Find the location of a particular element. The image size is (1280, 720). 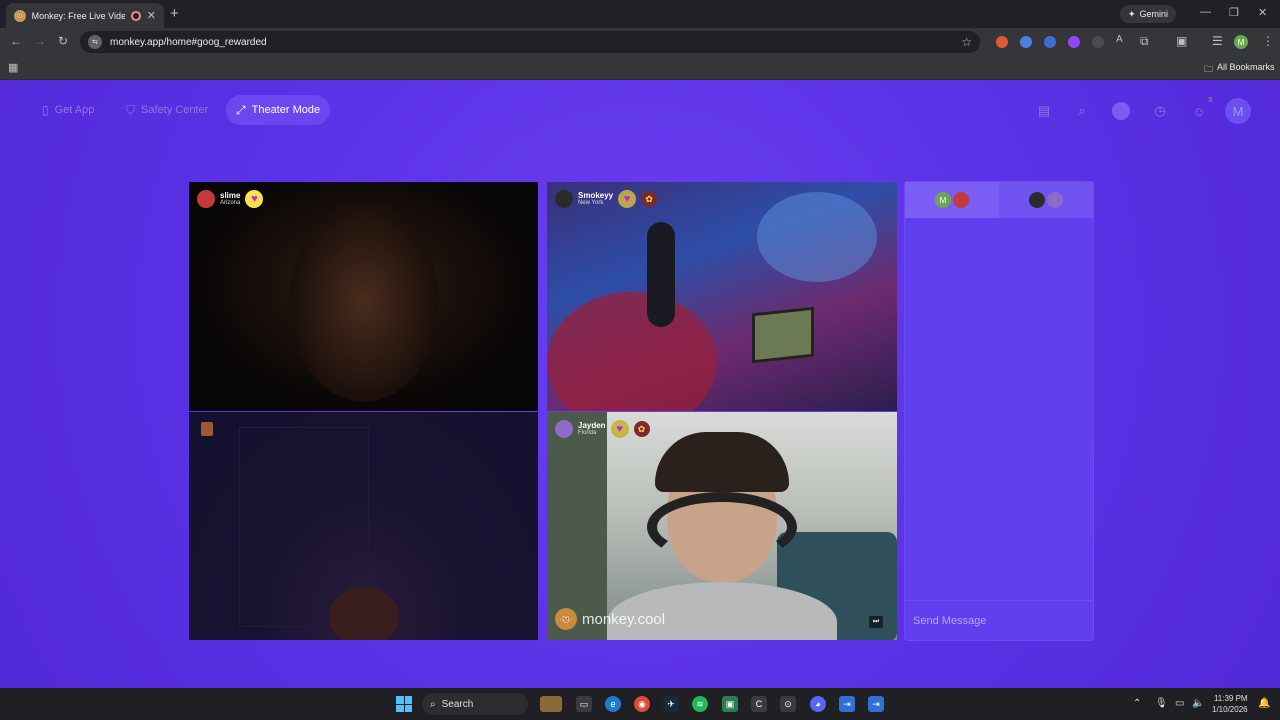

safety-center-label: Safety Center is located at coordinates (175, 110).